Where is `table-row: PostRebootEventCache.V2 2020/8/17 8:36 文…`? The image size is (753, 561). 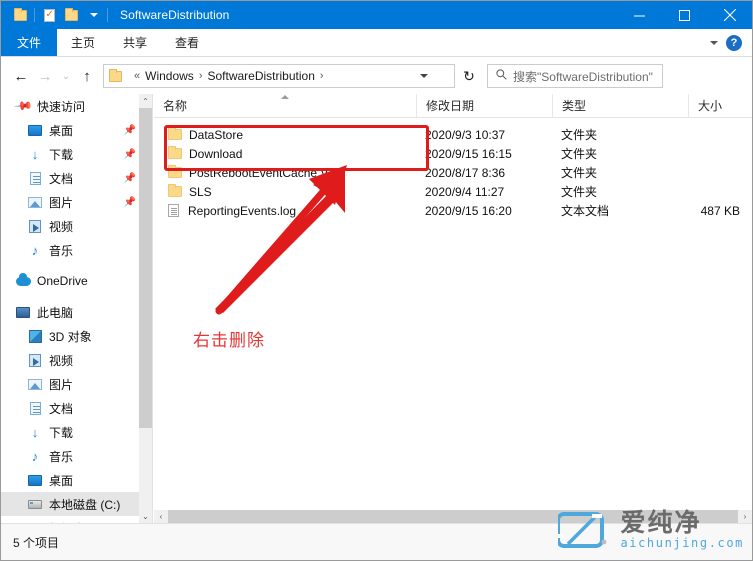
table-row: PostRebootEventCache.V2 2020/8/17 8:36 文… is located at coordinates (453, 172).